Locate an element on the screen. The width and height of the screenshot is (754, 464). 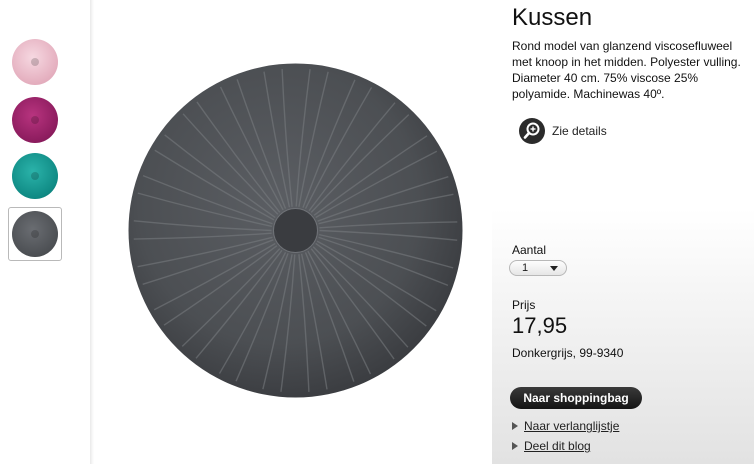
thumbnail-pink is located at coordinates (35, 62).